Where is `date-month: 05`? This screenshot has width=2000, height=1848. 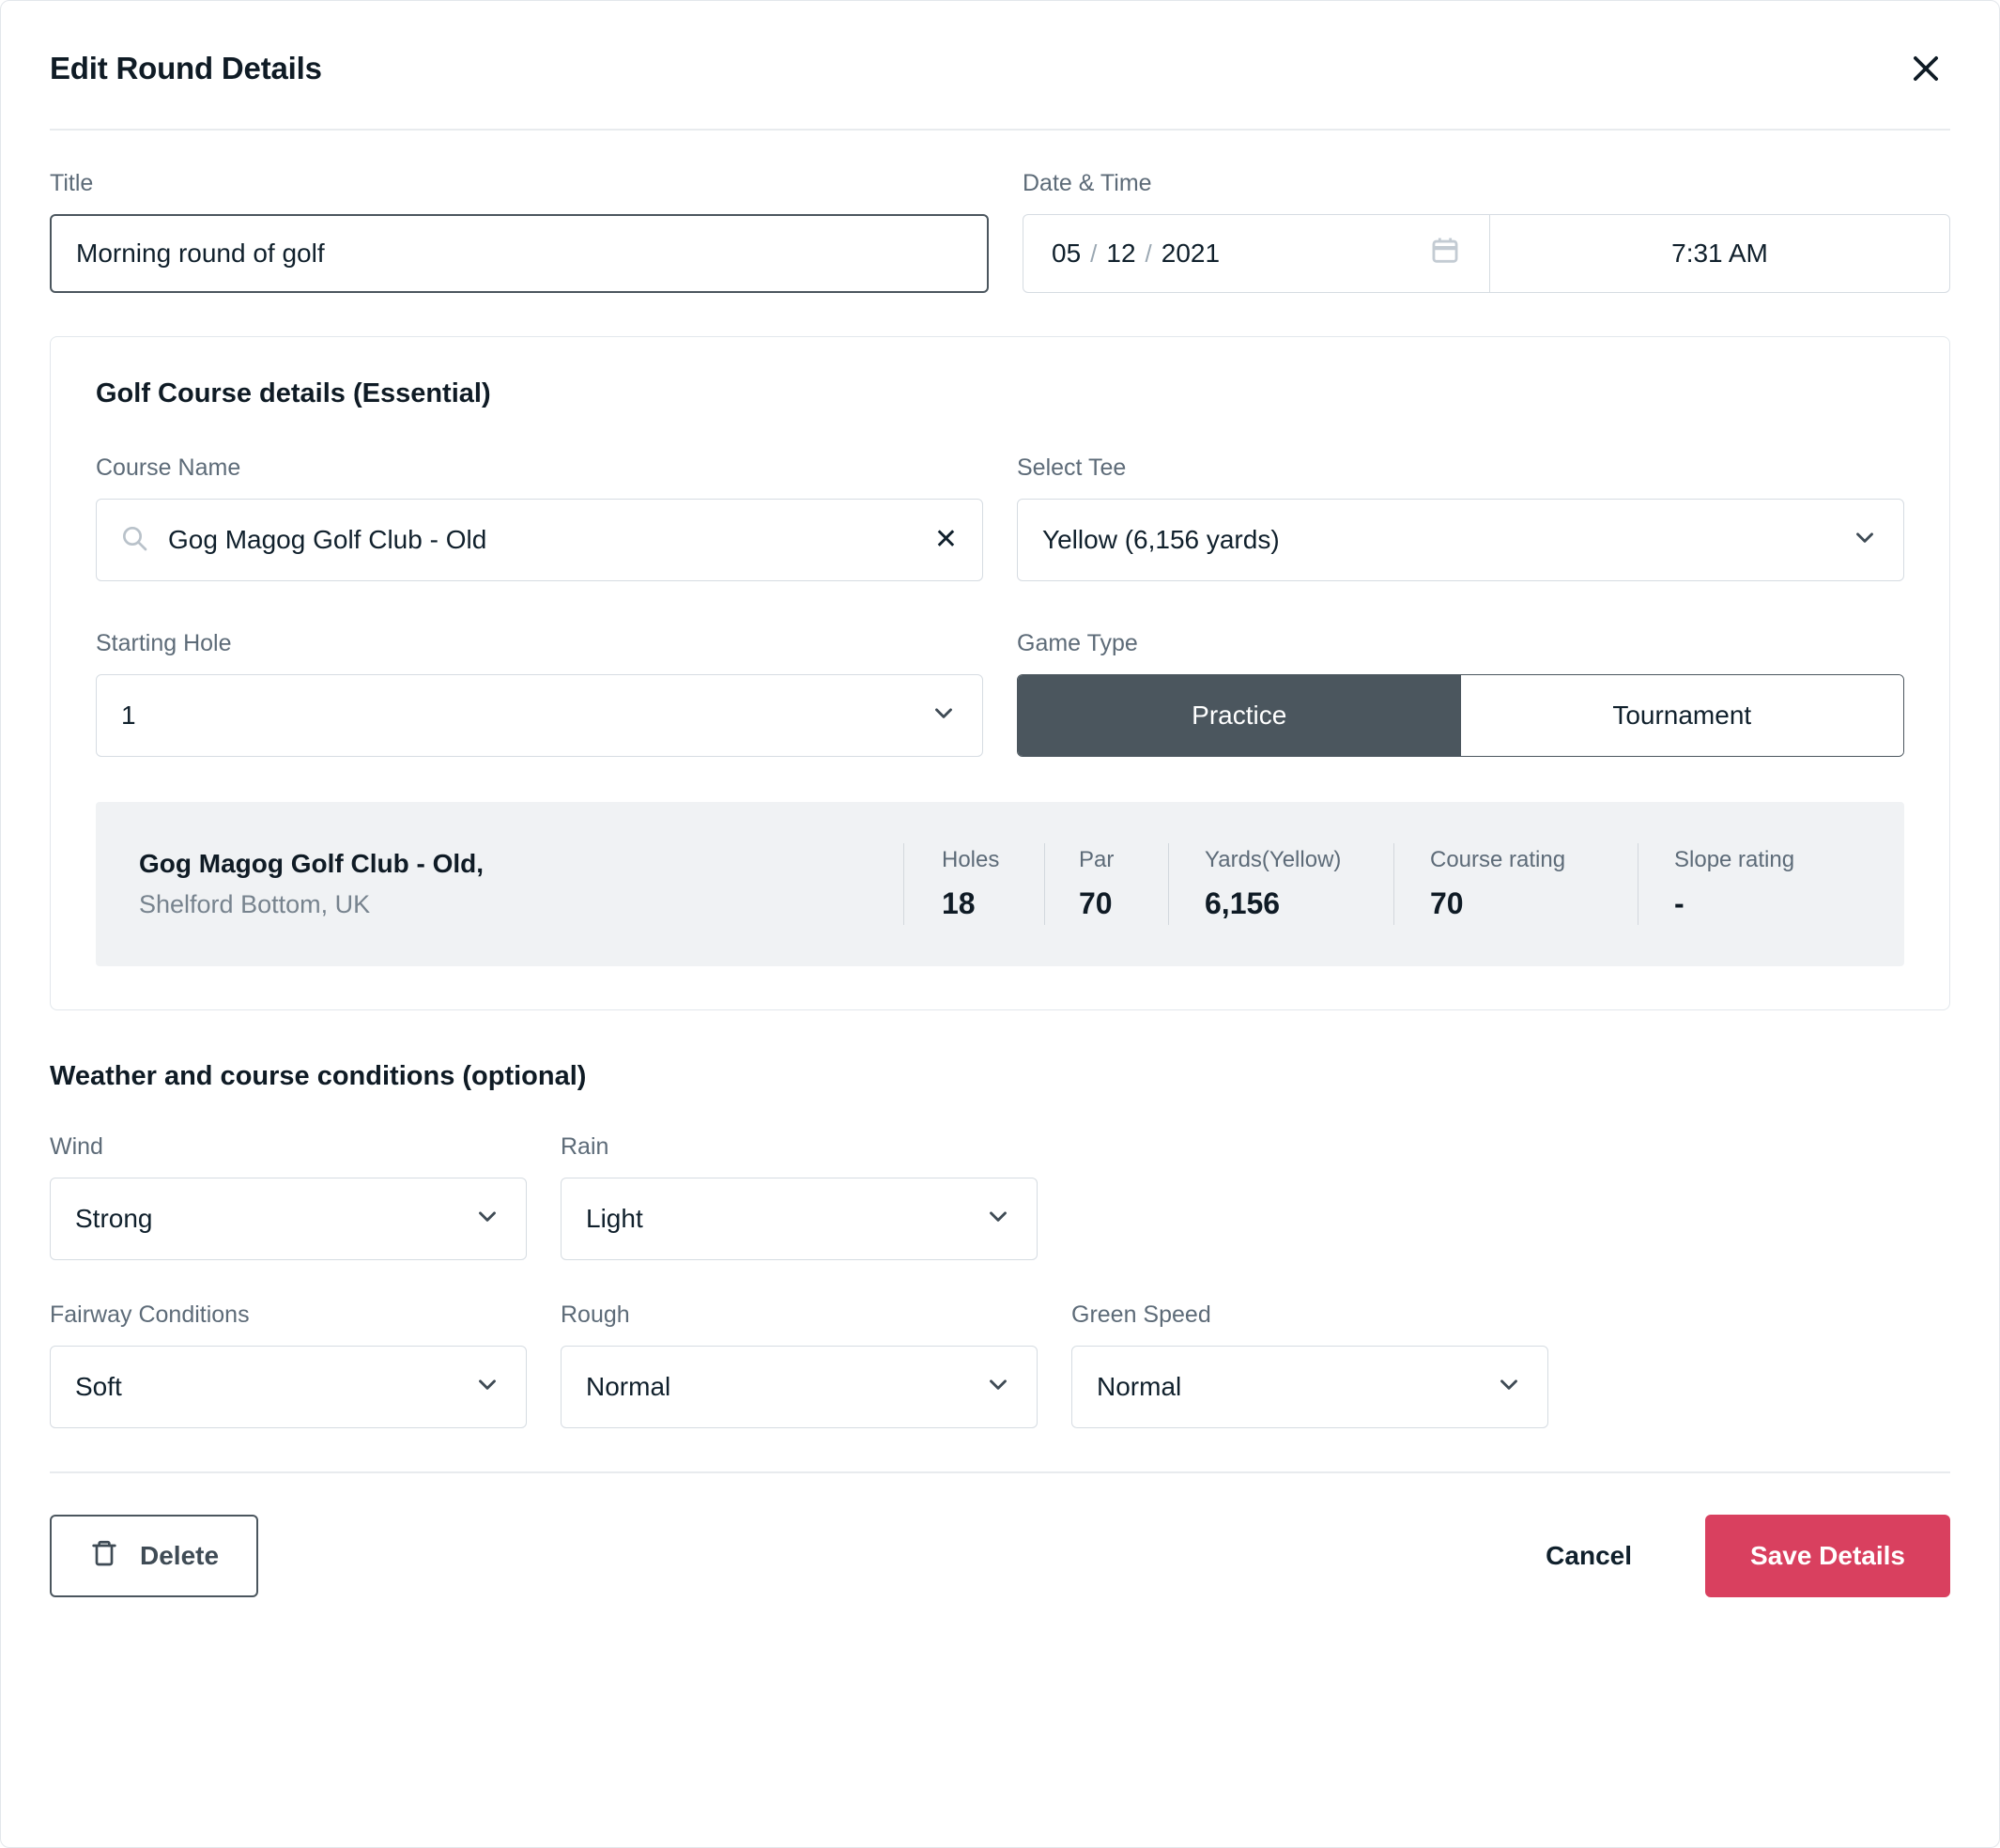
date-month: 05 is located at coordinates (1066, 254).